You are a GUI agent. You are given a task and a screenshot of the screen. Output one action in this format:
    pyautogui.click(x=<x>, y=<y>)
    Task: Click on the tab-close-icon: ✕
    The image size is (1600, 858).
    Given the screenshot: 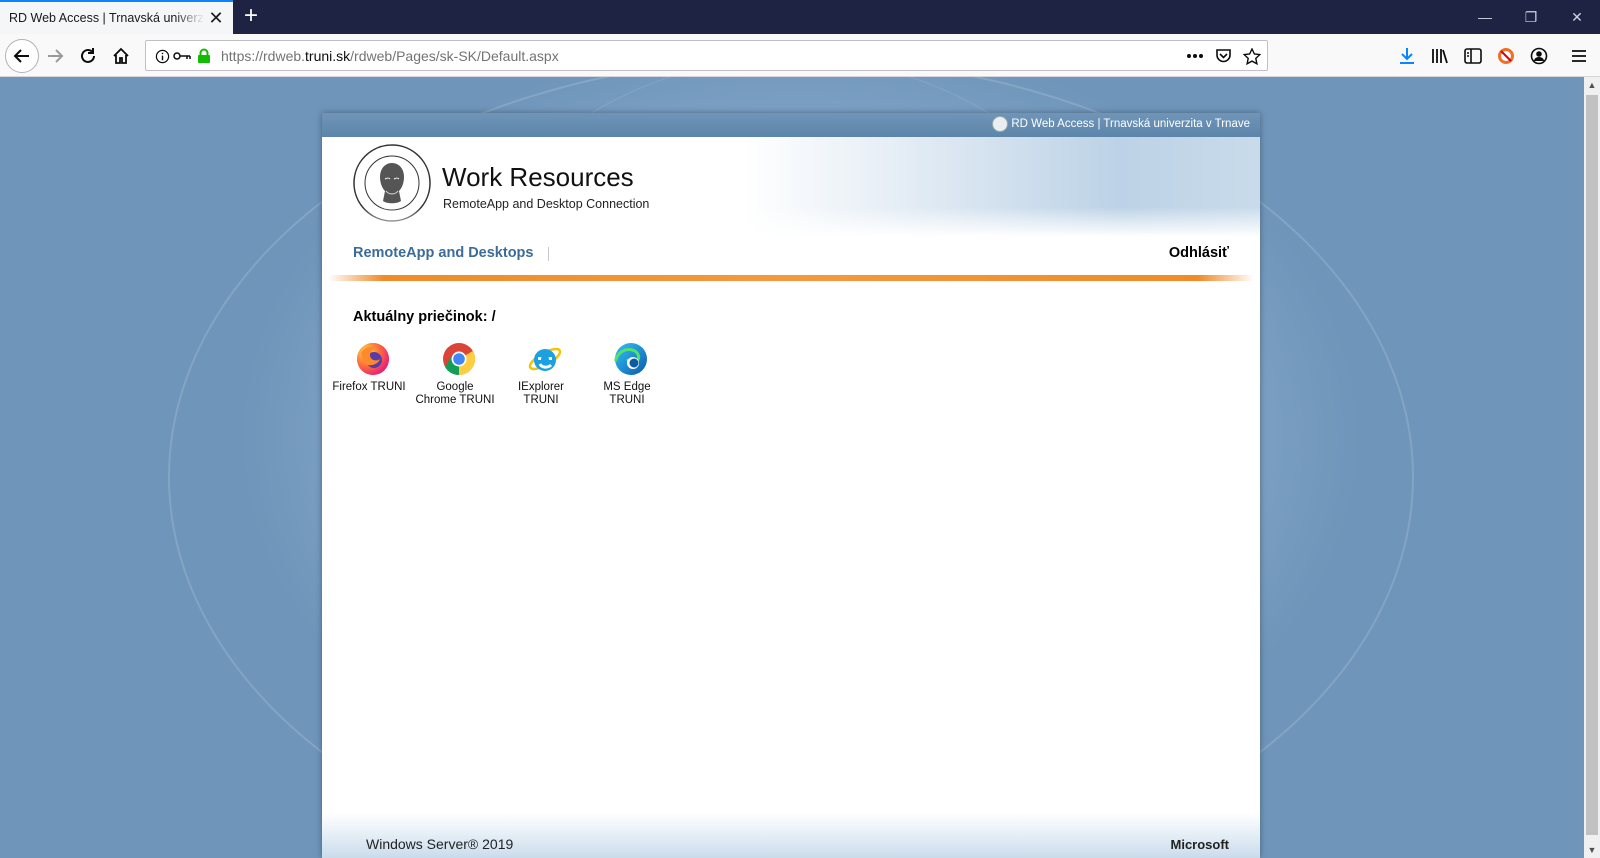 What is the action you would take?
    pyautogui.click(x=216, y=18)
    